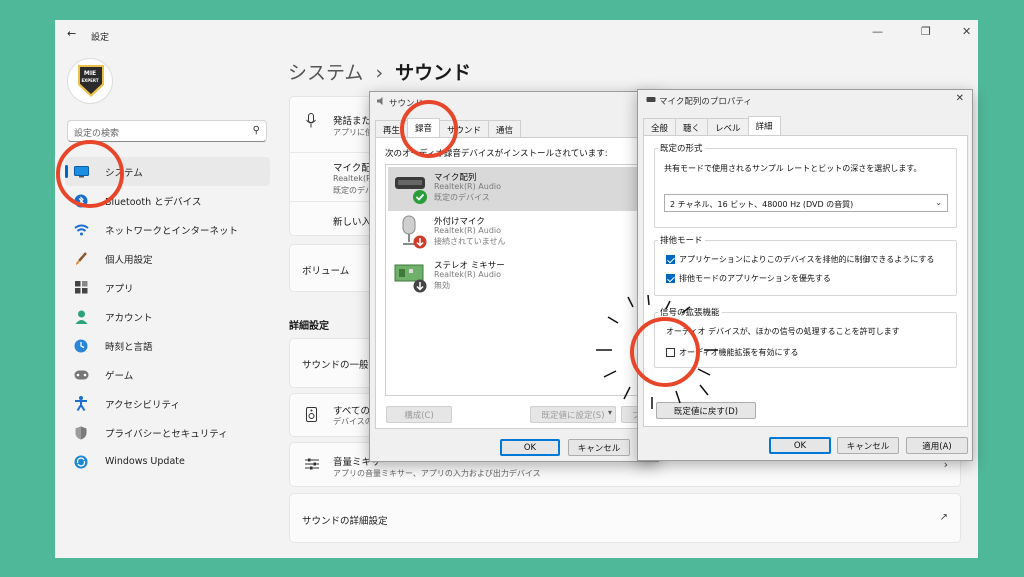  What do you see at coordinates (805, 188) in the screenshot?
I see `format-group` at bounding box center [805, 188].